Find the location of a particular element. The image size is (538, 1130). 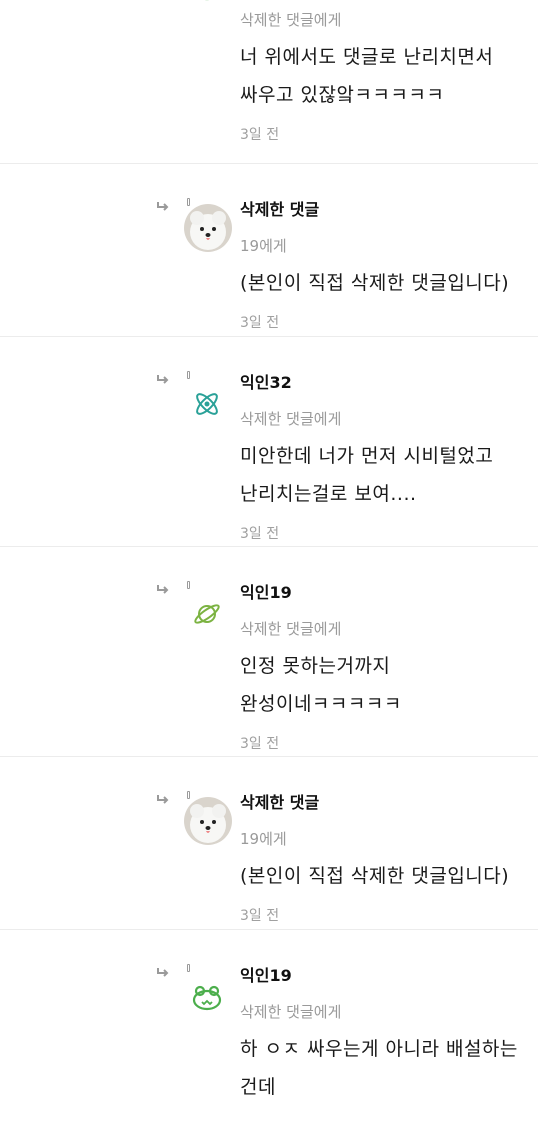

comment-body: 하 ㅇㅈ 싸우는게 아니라 배설하는 건데 is located at coordinates (379, 1068).